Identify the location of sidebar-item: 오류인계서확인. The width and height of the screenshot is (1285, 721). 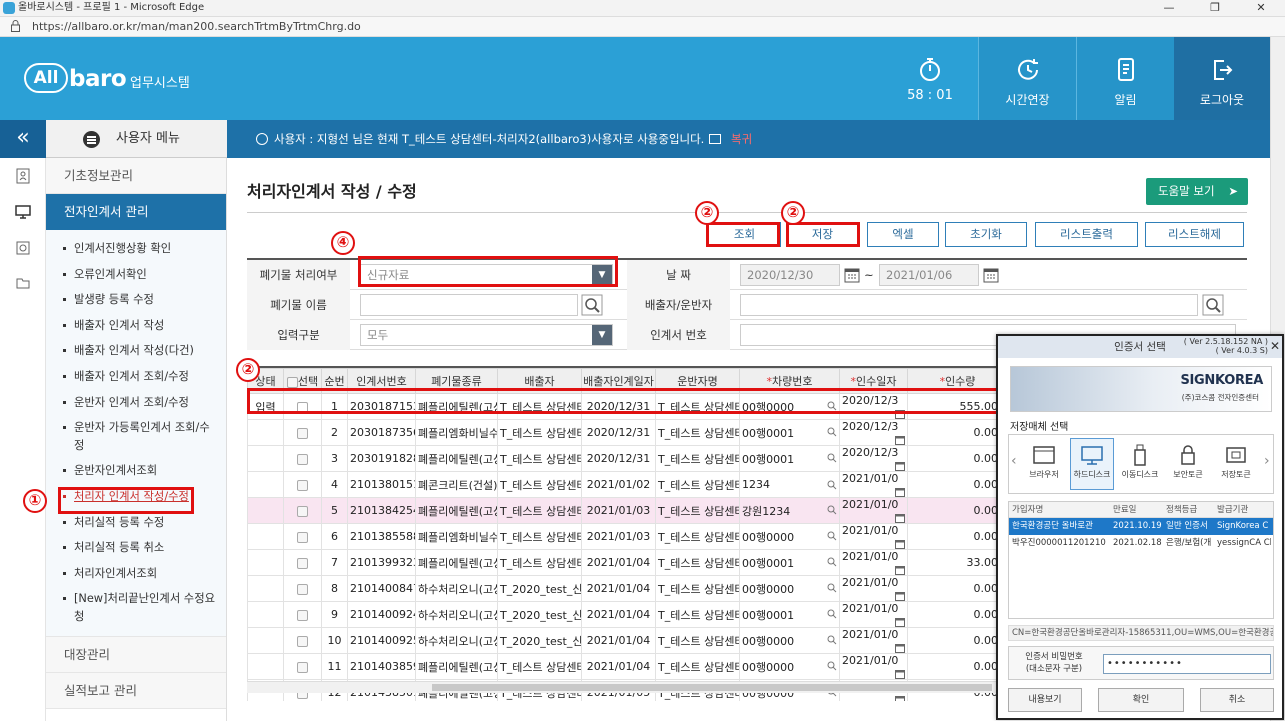
(136, 275).